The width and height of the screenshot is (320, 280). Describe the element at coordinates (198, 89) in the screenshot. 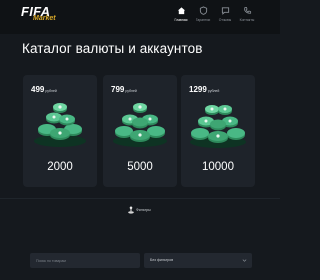

I see `price-value: 1299` at that location.